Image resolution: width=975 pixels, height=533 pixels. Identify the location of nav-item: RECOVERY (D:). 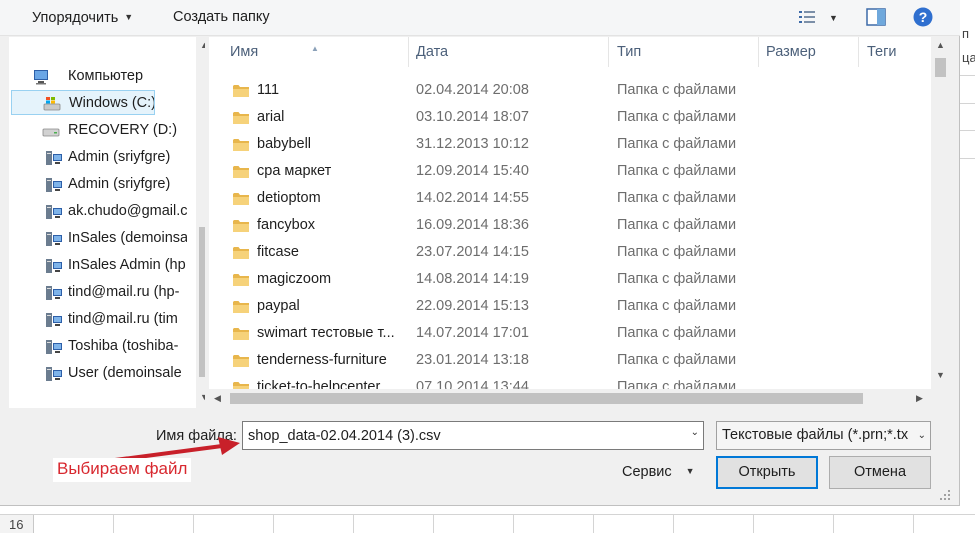
(98, 130).